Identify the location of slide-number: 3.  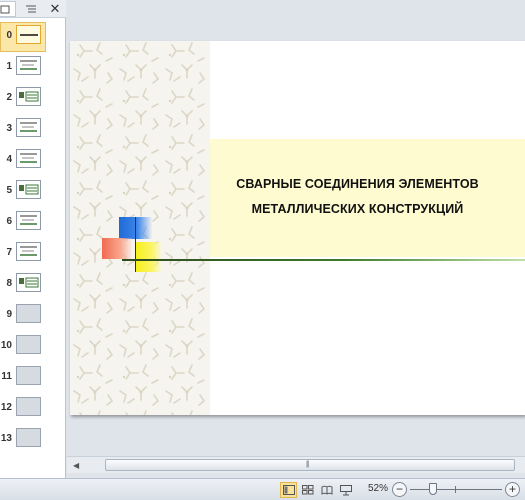
(9, 128).